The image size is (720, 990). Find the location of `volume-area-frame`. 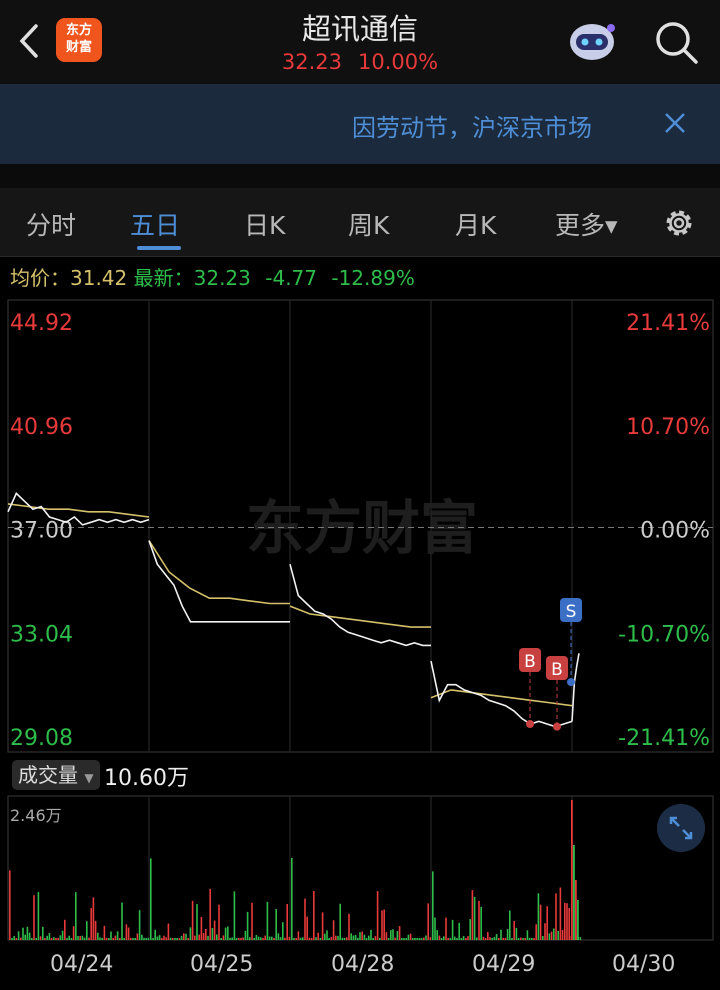

volume-area-frame is located at coordinates (360, 868).